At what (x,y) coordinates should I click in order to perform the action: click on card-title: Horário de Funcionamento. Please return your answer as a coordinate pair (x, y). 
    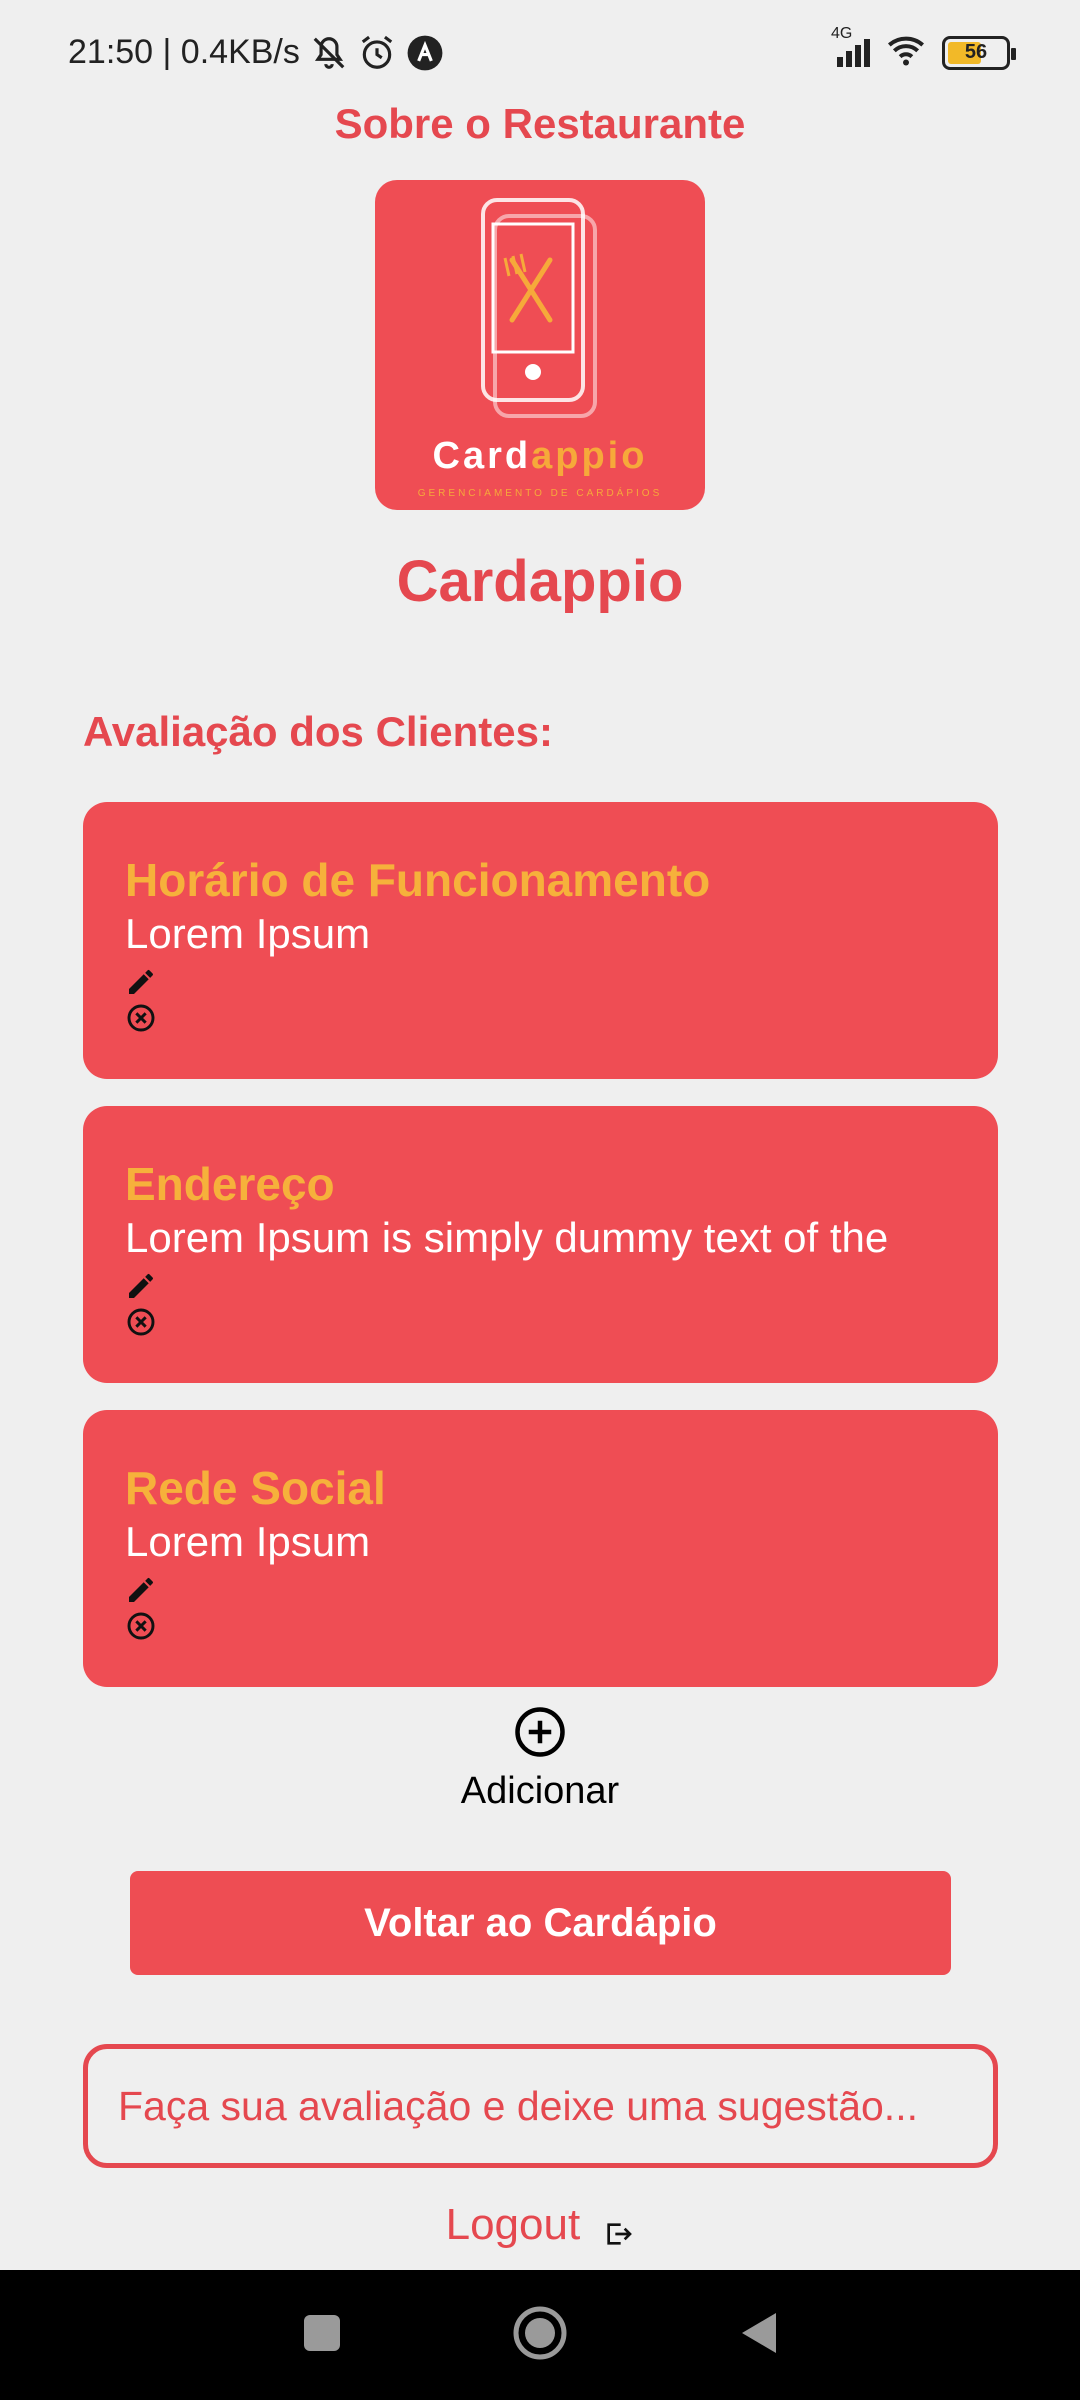
    Looking at the image, I should click on (418, 880).